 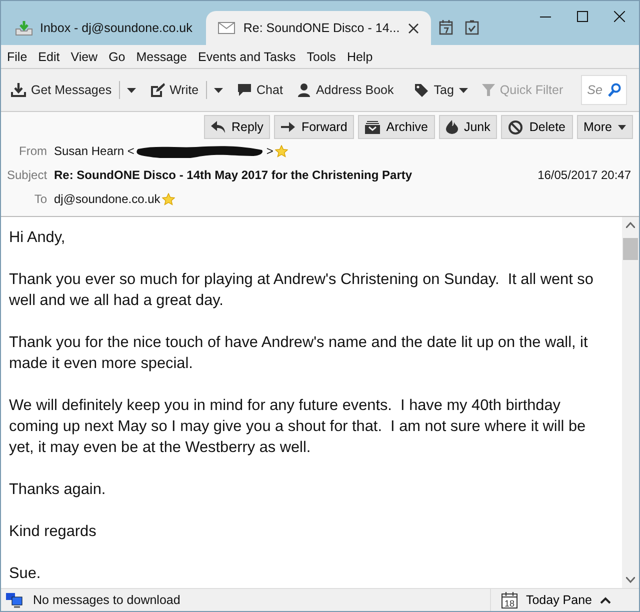 What do you see at coordinates (27, 175) in the screenshot?
I see `field-label: Subject` at bounding box center [27, 175].